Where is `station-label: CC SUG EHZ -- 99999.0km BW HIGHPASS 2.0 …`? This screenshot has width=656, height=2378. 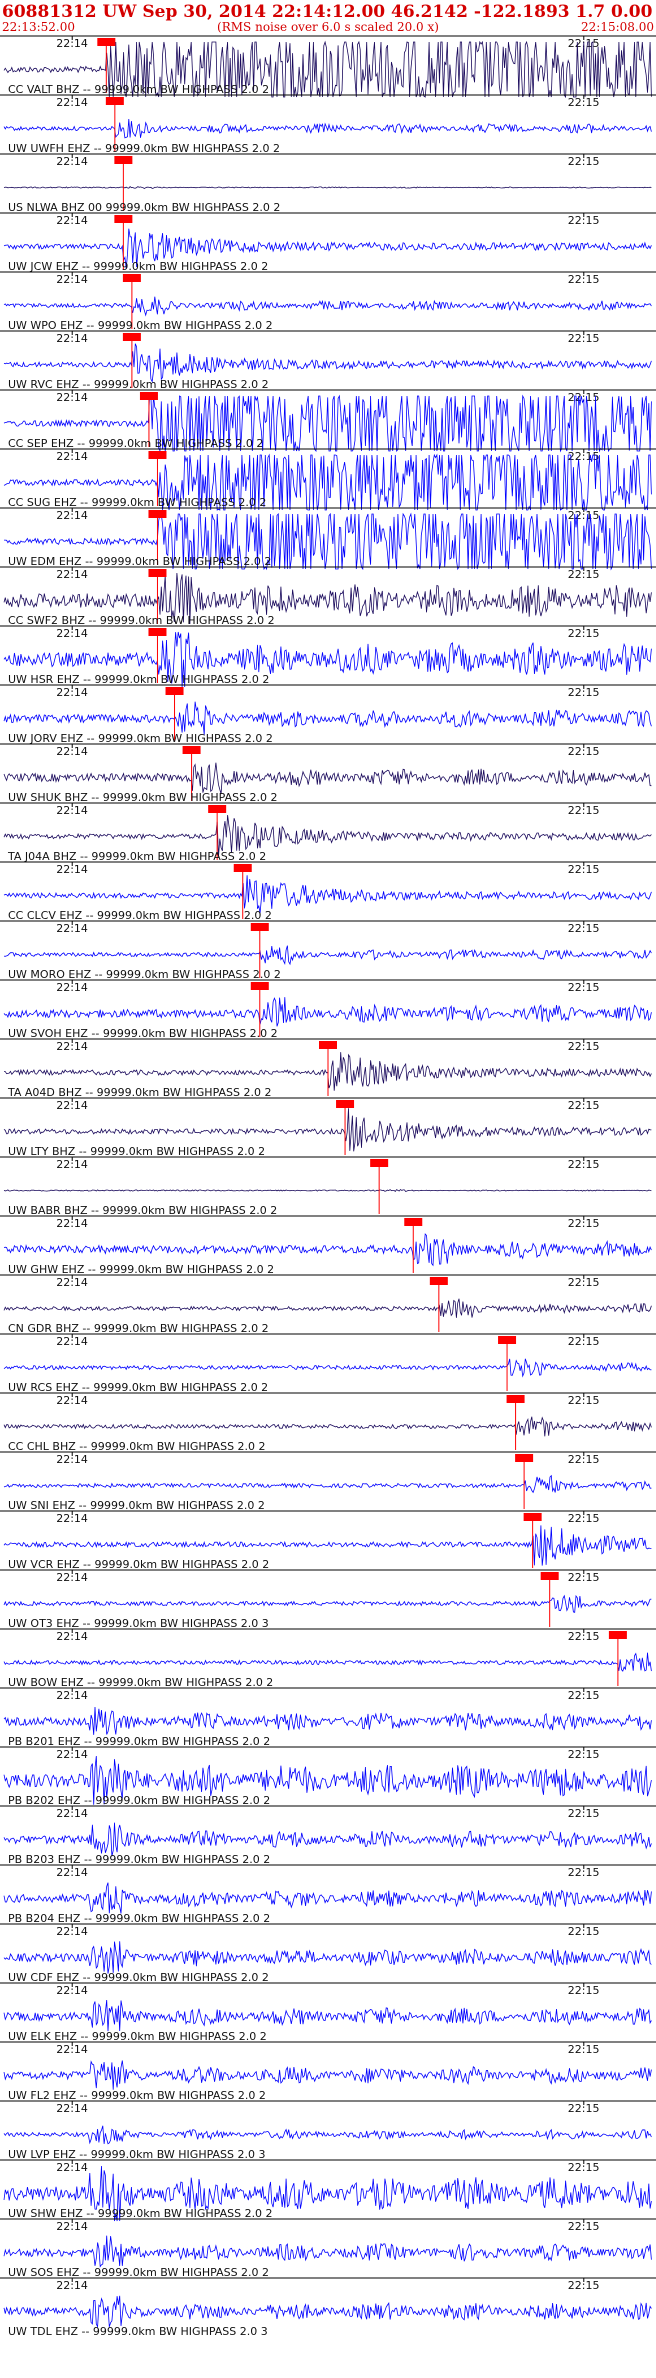 station-label: CC SUG EHZ -- 99999.0km BW HIGHPASS 2.0 … is located at coordinates (137, 502).